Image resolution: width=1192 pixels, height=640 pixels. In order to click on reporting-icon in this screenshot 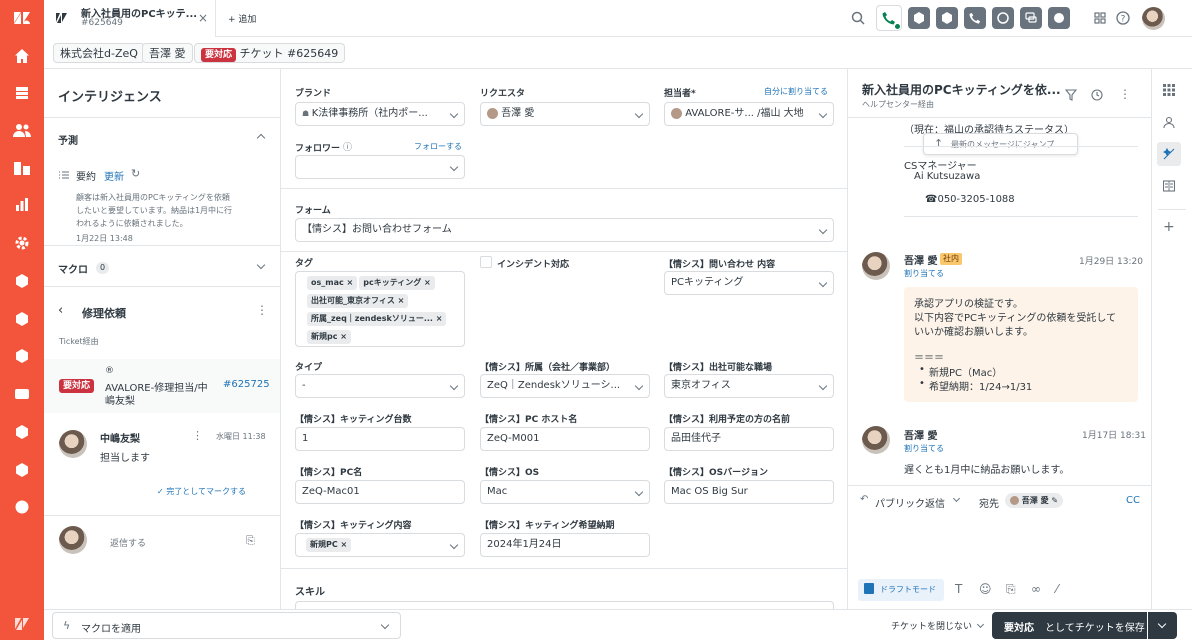, I will do `click(22, 205)`.